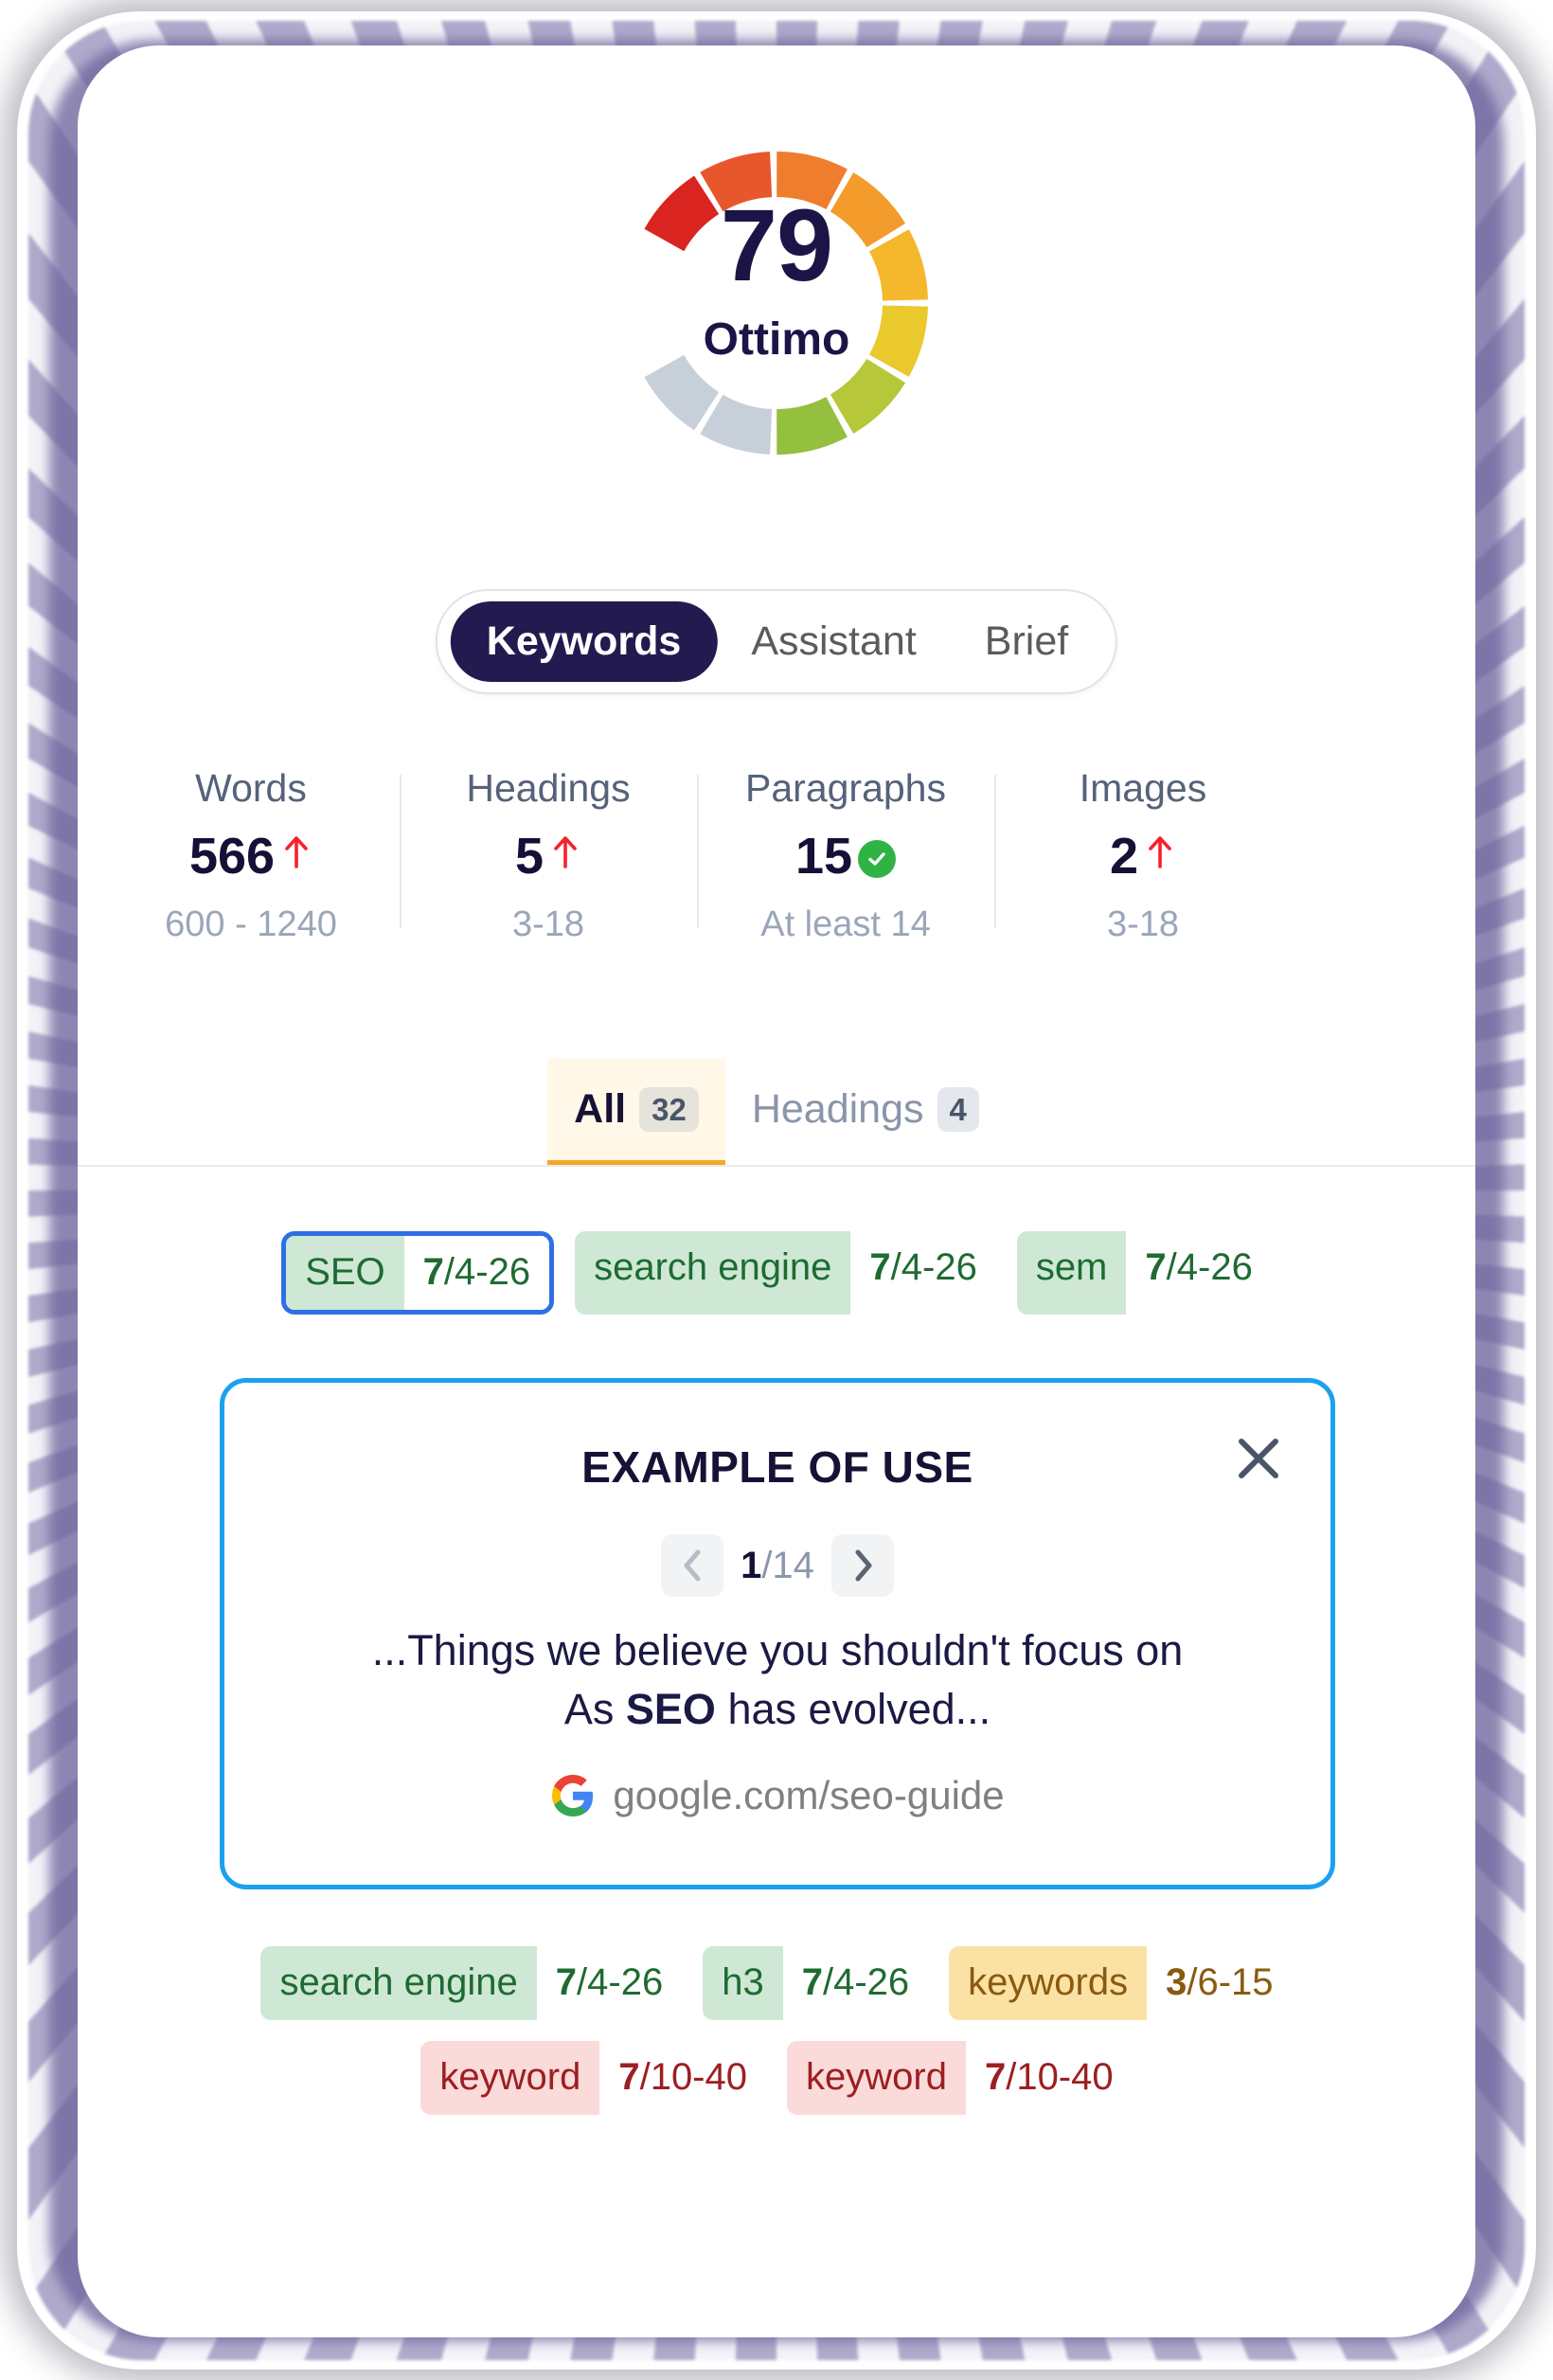 This screenshot has width=1553, height=2380. Describe the element at coordinates (777, 2078) in the screenshot. I see `keyword-chip-row: keyword 7/10-40 keyword 7/10-40` at that location.